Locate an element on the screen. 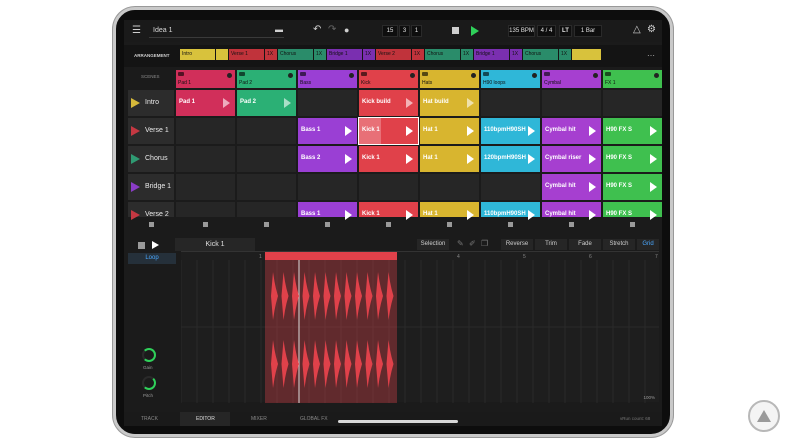 This screenshot has height=444, width=790. arrangement-segment: Chorus is located at coordinates (295, 54).